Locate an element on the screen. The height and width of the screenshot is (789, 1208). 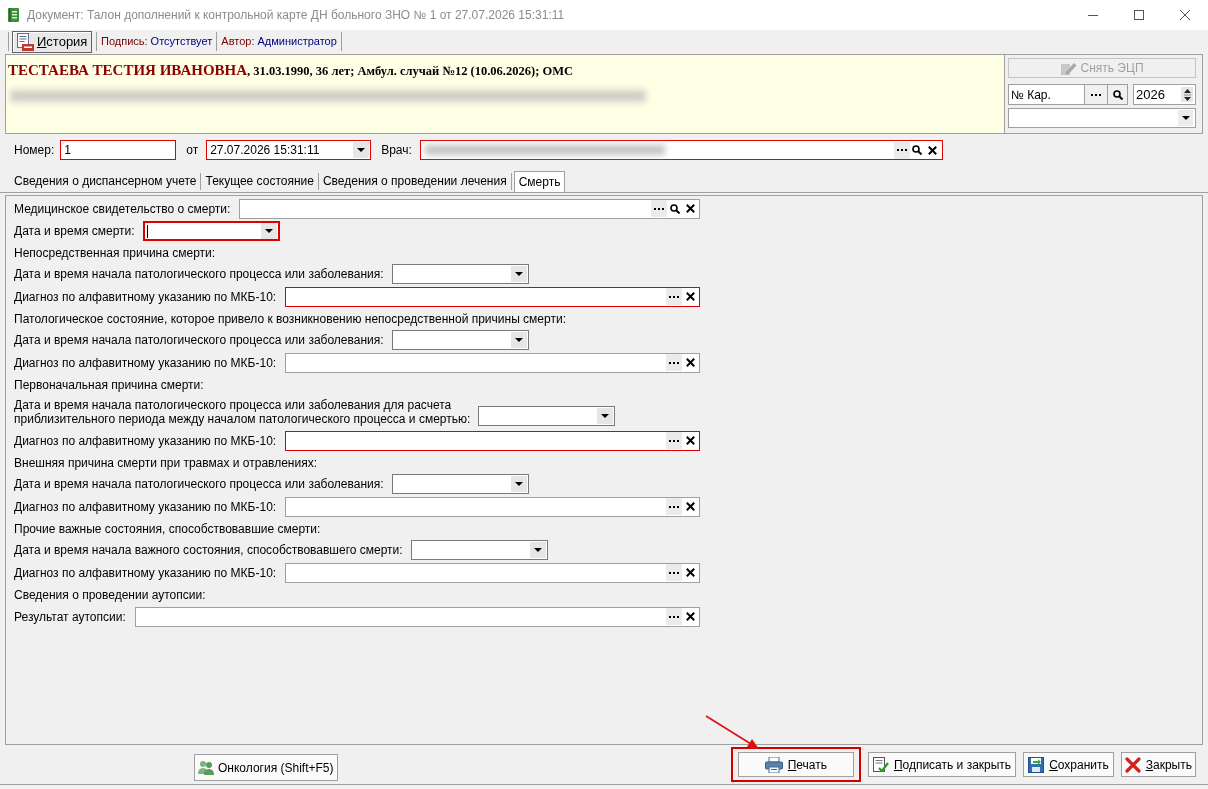
datetime-field: 27.07.2026 15:31:11 is located at coordinates (289, 150).